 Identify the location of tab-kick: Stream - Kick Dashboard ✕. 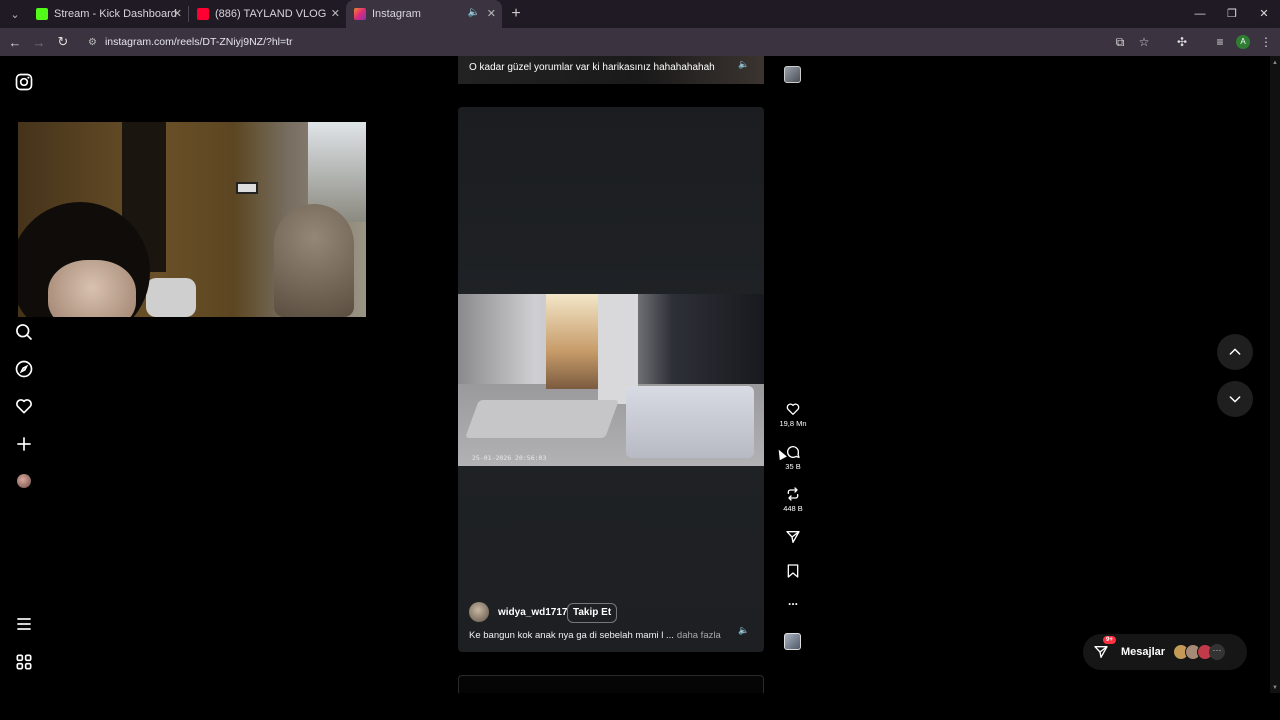
(108, 14).